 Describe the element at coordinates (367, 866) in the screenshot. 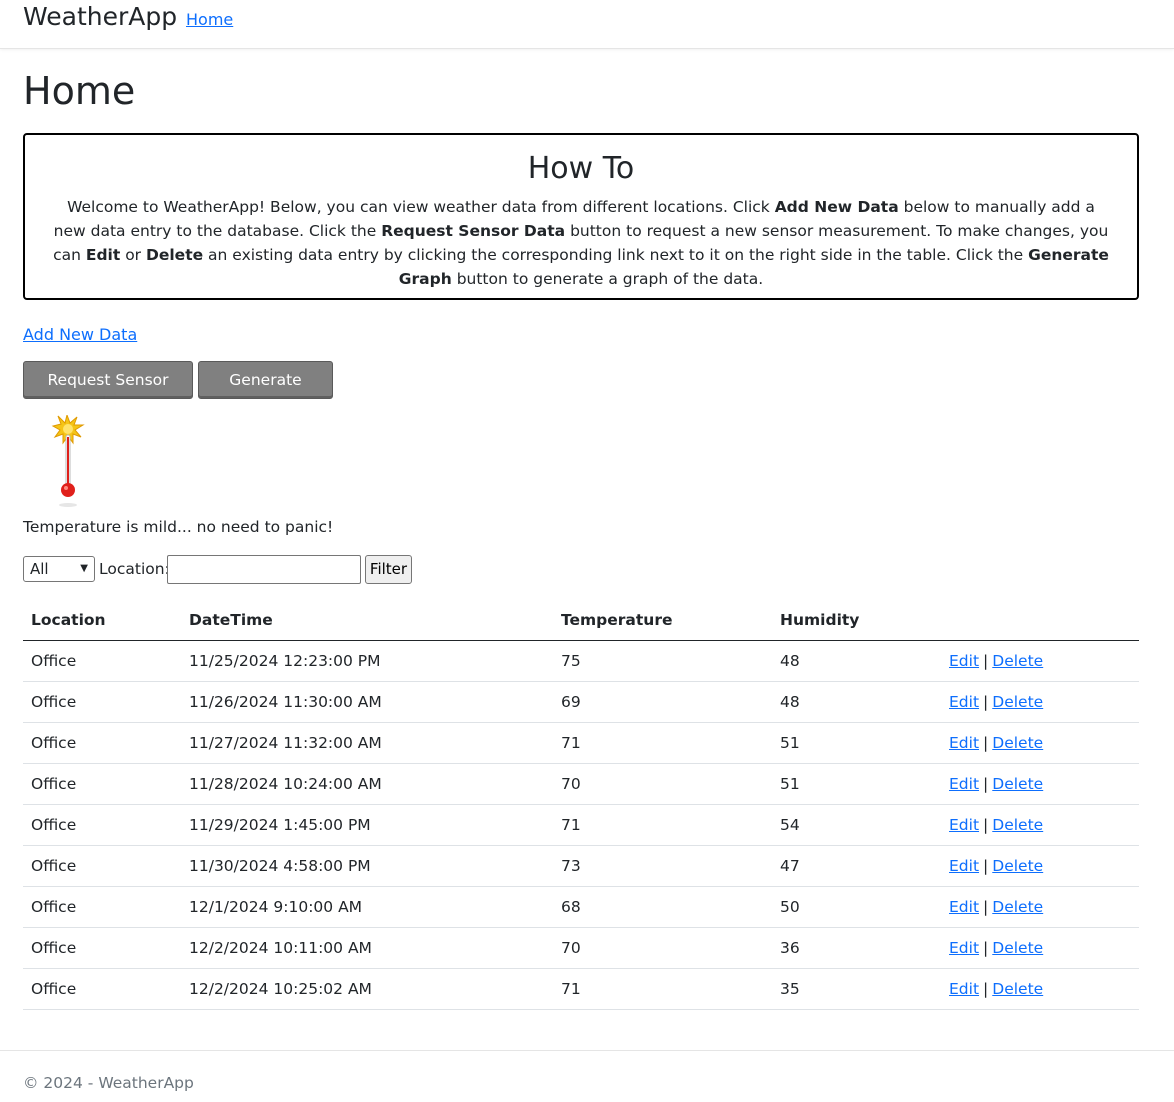

I see `cell-datetime: 11/30/2024 4:58:00 PM` at that location.